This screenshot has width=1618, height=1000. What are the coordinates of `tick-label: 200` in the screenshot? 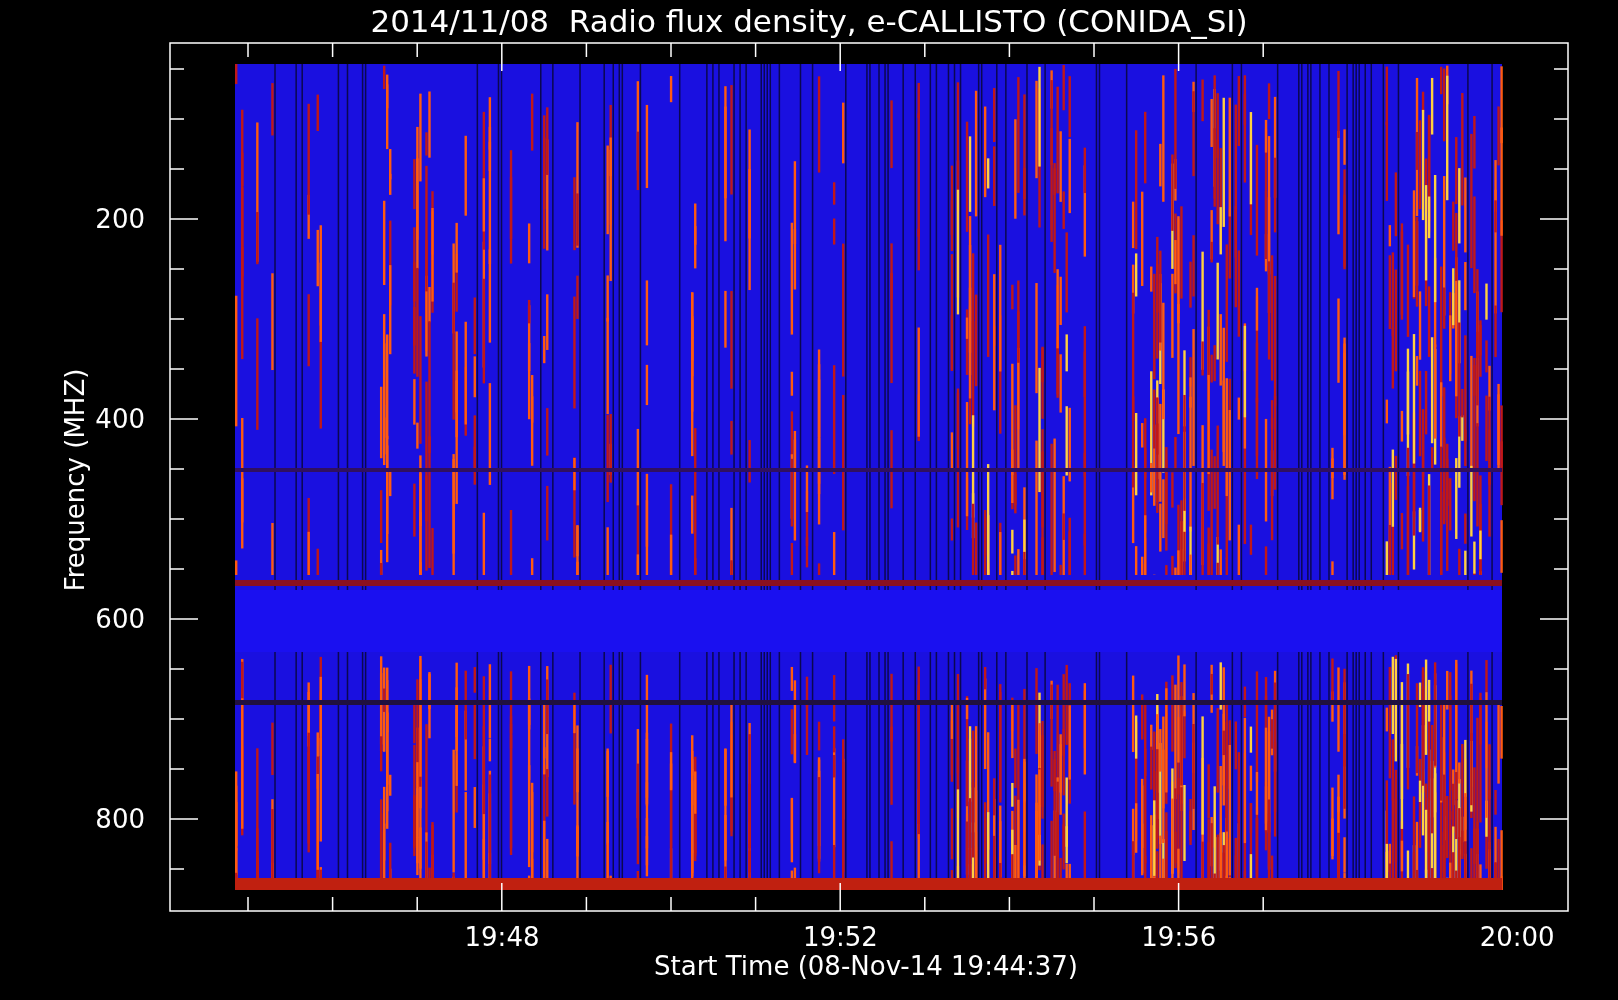 It's located at (120, 219).